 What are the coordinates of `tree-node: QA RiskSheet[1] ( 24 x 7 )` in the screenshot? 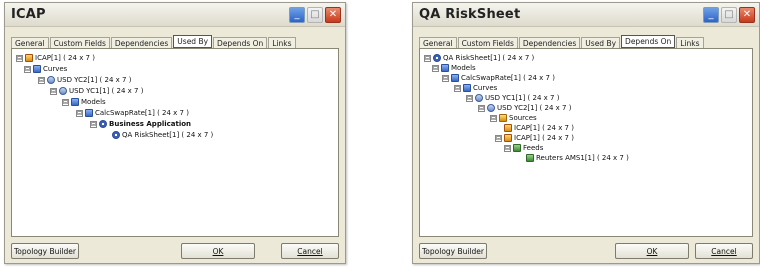 It's located at (162, 135).